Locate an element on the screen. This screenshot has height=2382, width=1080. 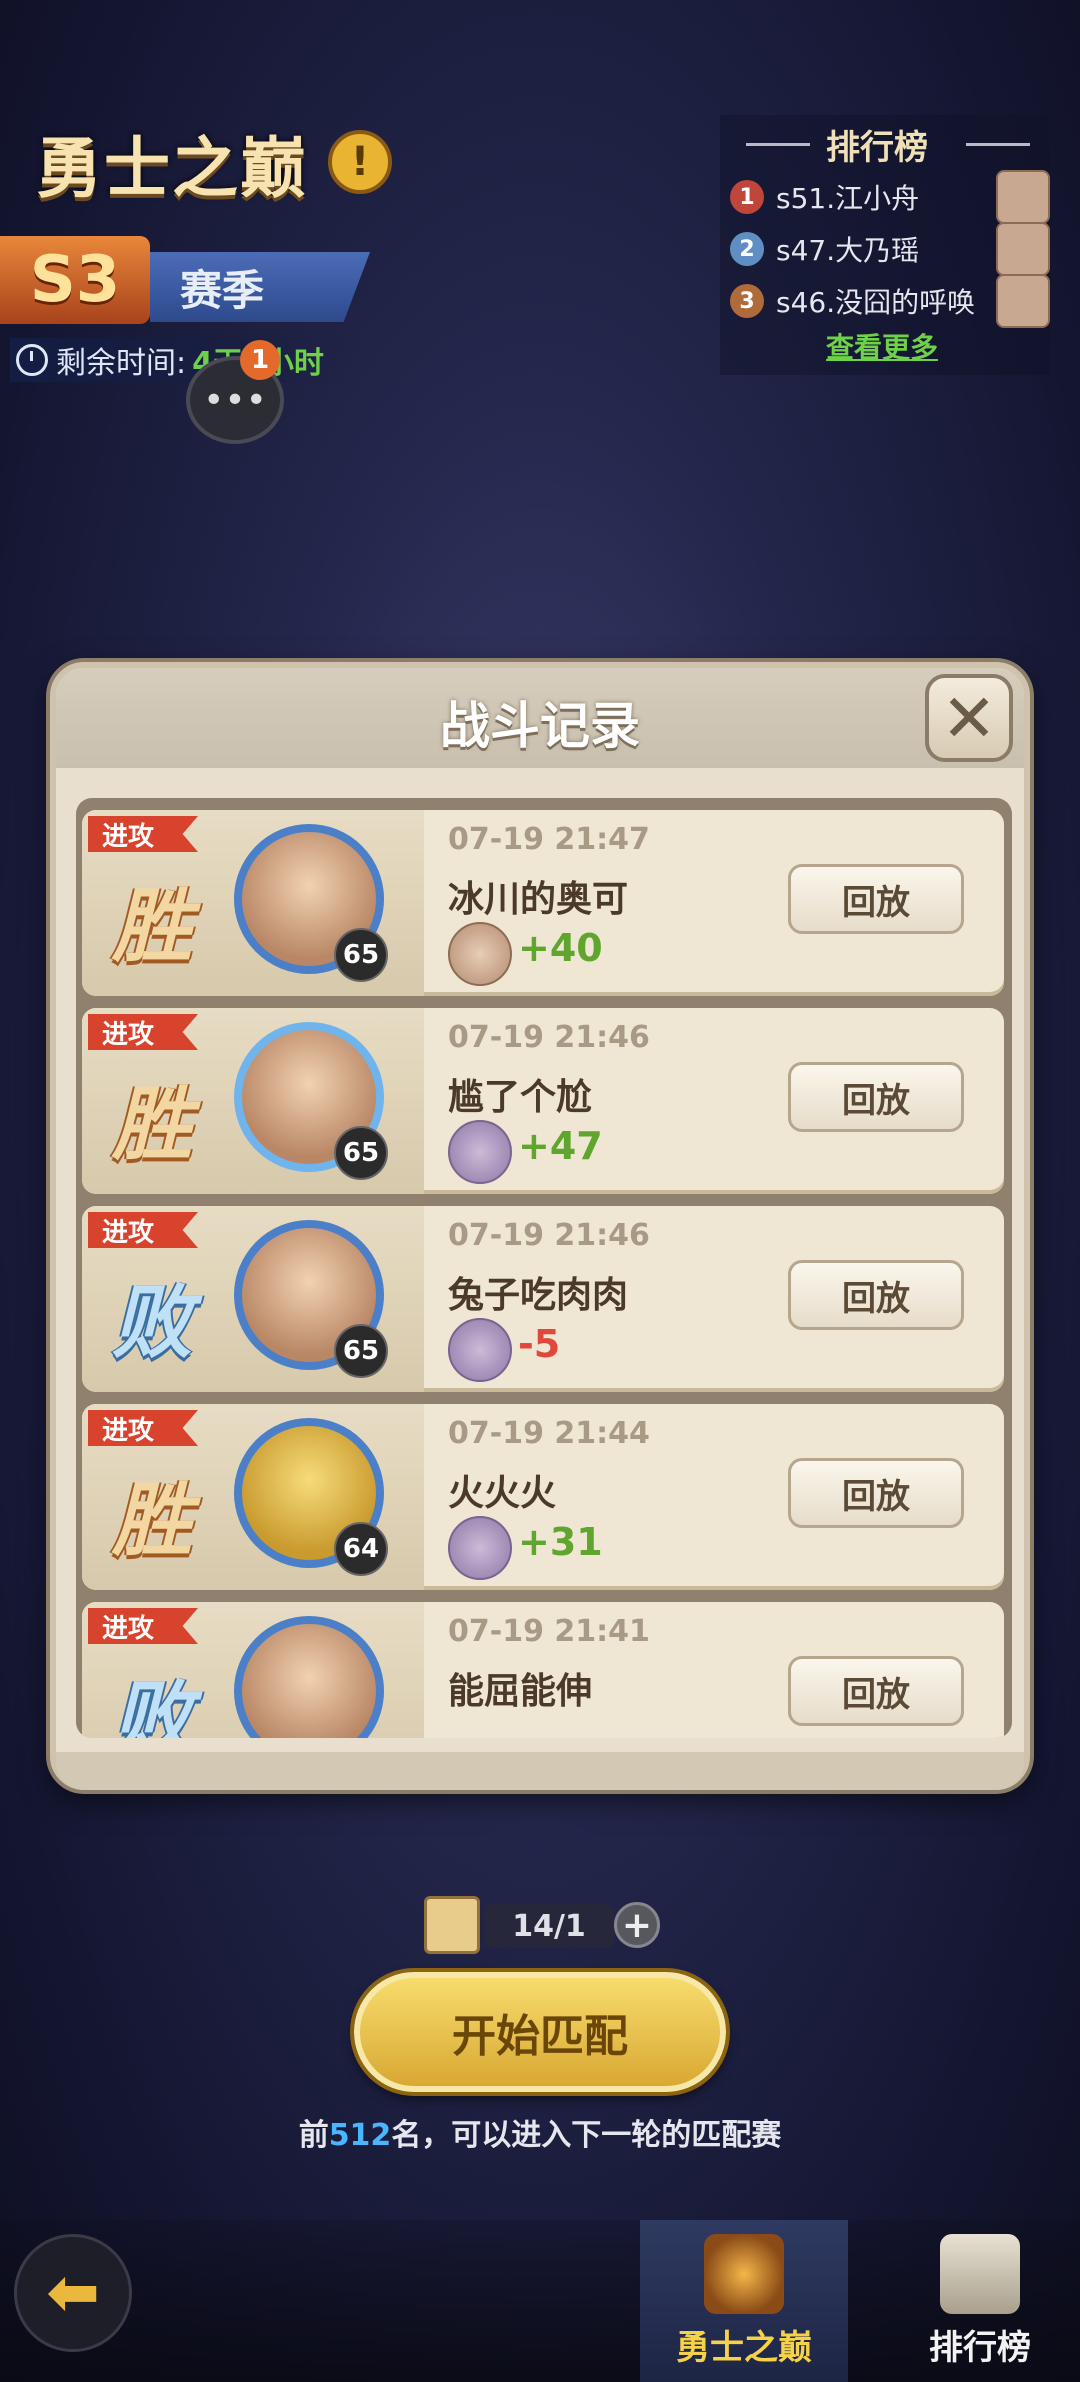
divider-right is located at coordinates (998, 144).